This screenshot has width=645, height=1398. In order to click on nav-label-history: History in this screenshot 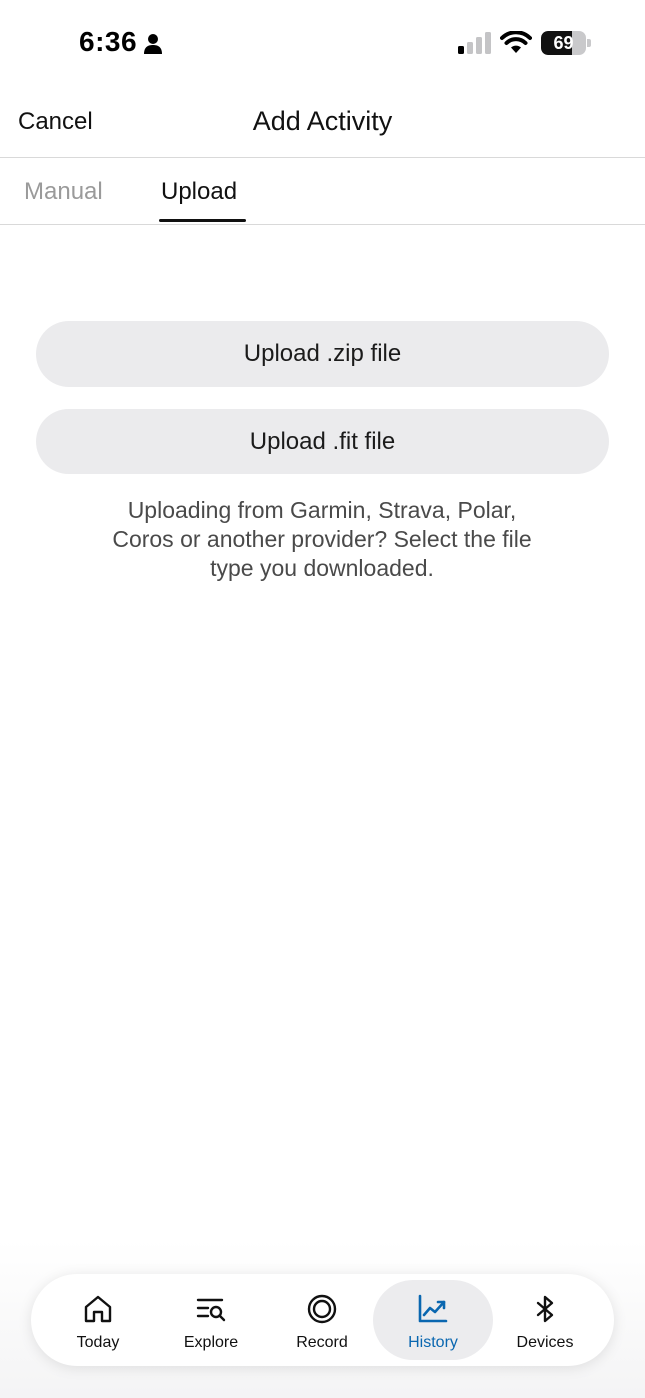, I will do `click(433, 1342)`.